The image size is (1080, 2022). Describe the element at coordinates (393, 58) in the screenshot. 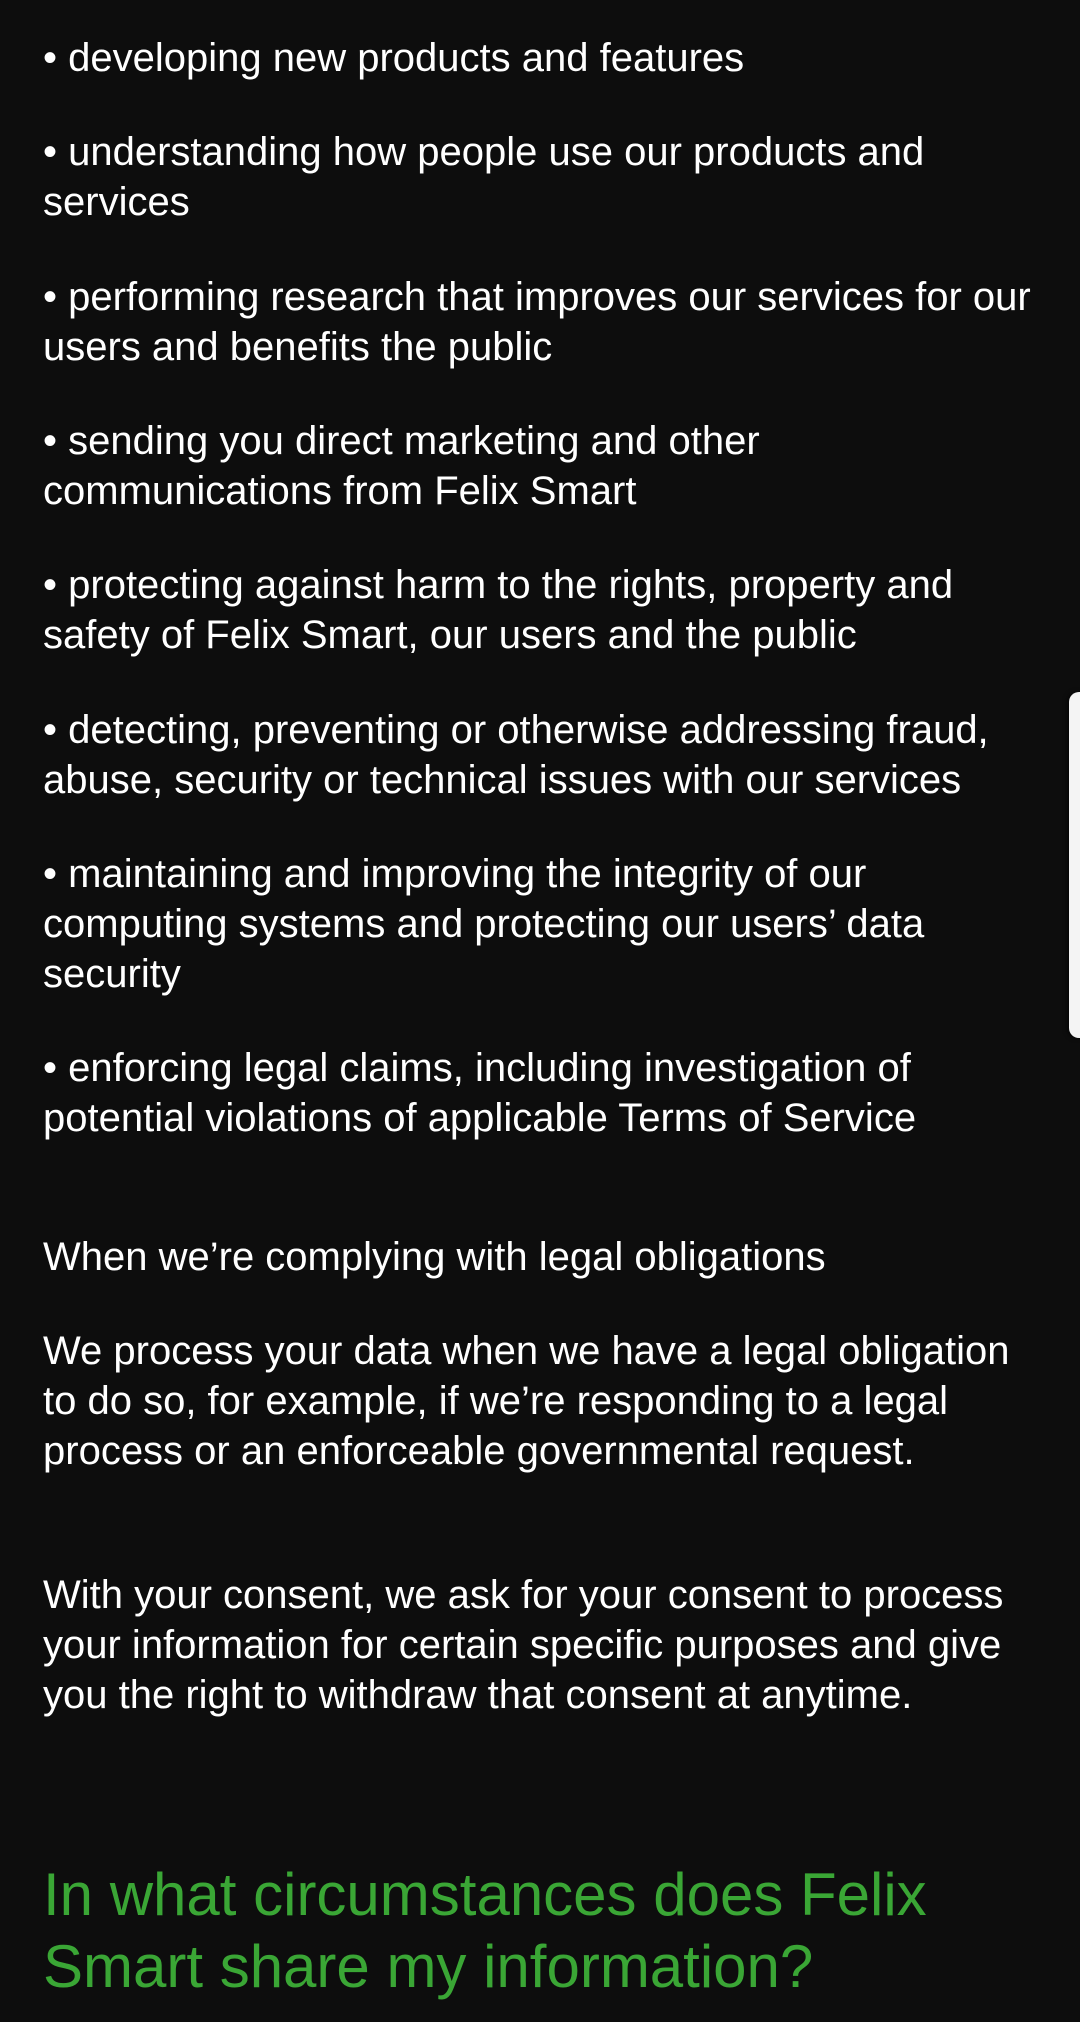

I see `bullet-text: developing new products and features` at that location.